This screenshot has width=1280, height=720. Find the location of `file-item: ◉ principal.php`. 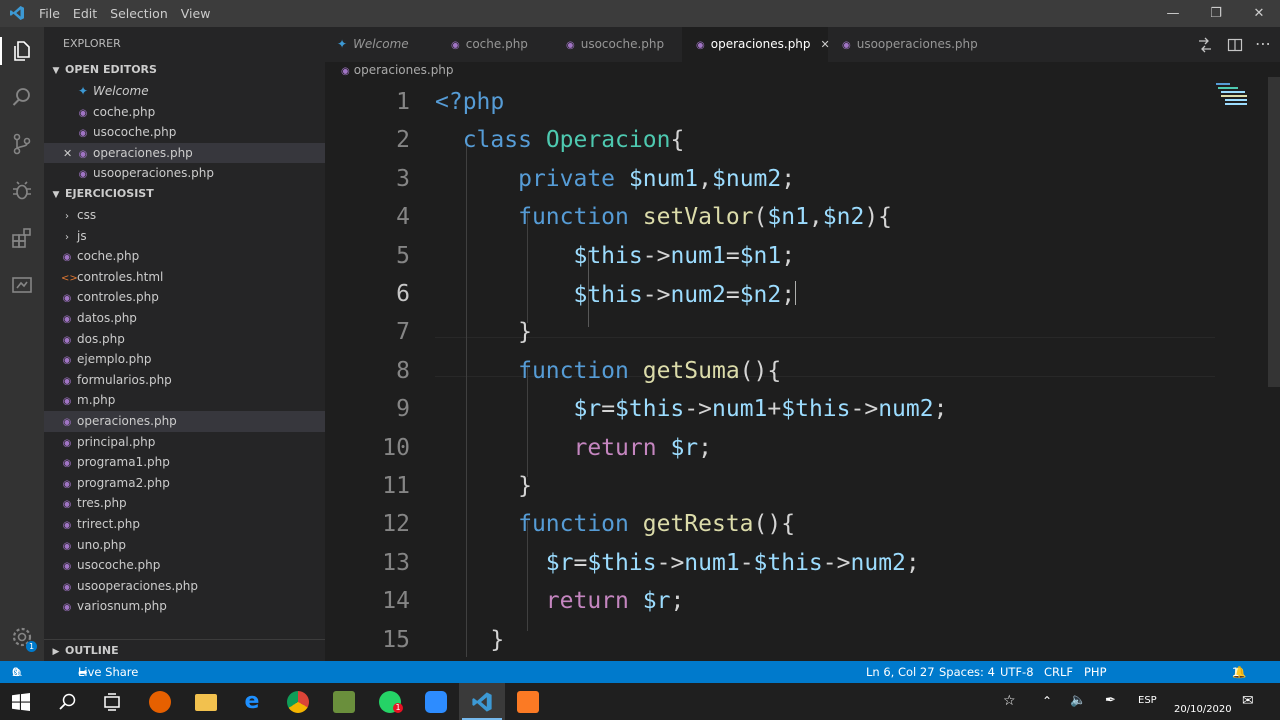

file-item: ◉ principal.php is located at coordinates (184, 442).